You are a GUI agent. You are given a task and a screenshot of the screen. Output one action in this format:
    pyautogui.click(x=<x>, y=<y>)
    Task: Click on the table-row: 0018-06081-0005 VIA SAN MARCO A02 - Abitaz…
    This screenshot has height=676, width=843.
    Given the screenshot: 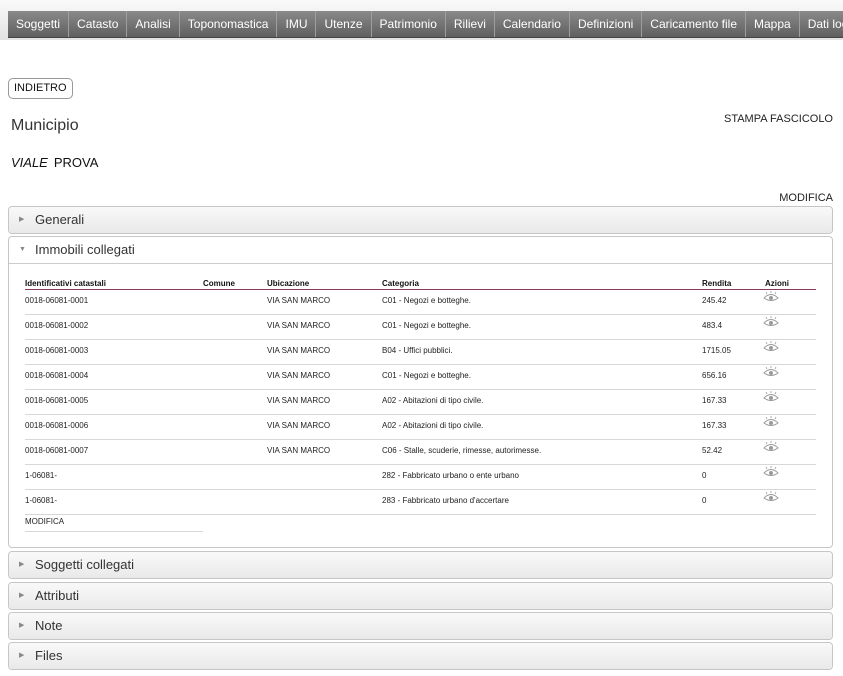 What is the action you would take?
    pyautogui.click(x=420, y=402)
    